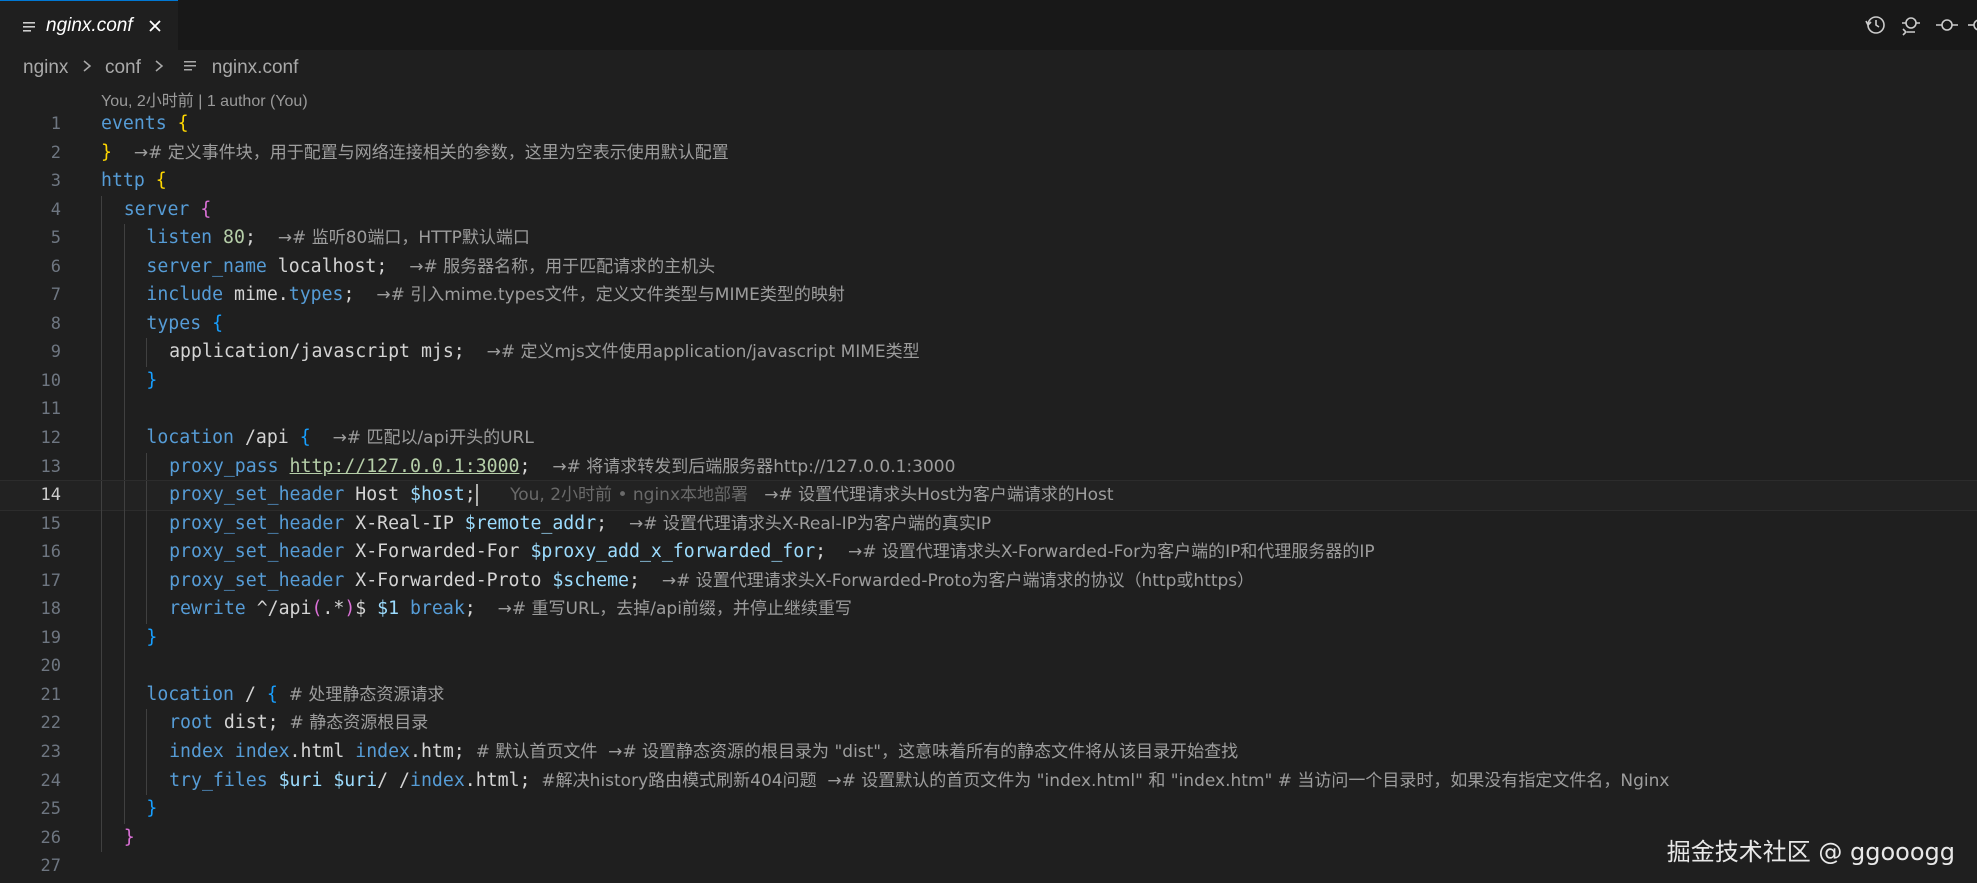 This screenshot has width=1977, height=883. I want to click on tab-nginx-conf: nginx.conf, so click(89, 25).